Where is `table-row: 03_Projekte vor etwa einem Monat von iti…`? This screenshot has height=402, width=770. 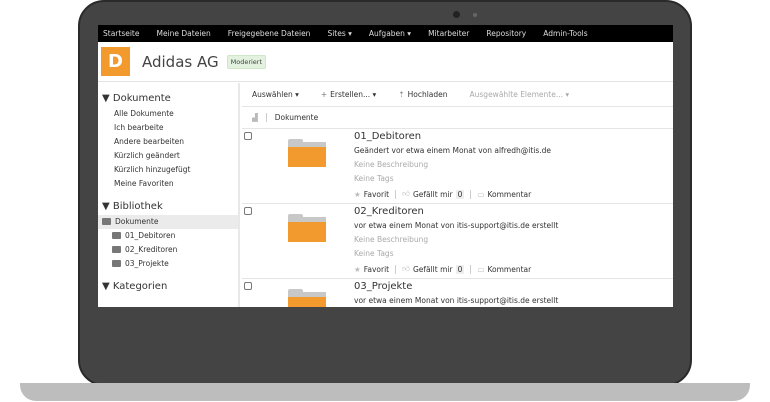
table-row: 03_Projekte vor etwa einem Monat von iti… is located at coordinates (457, 293).